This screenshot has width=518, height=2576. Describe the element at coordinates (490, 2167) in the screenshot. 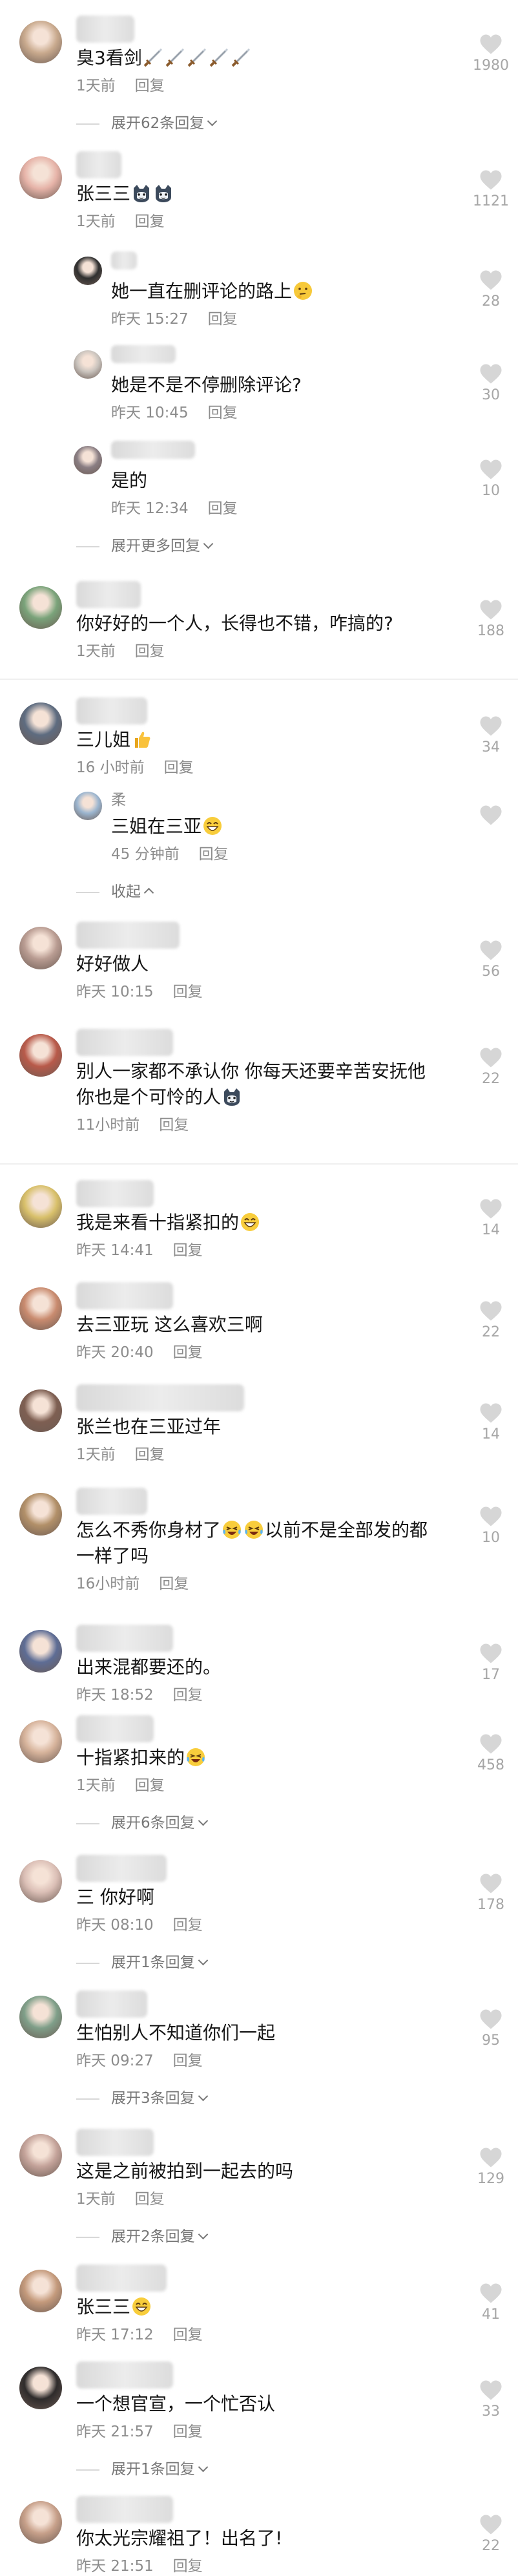

I see `like-button: 129` at that location.